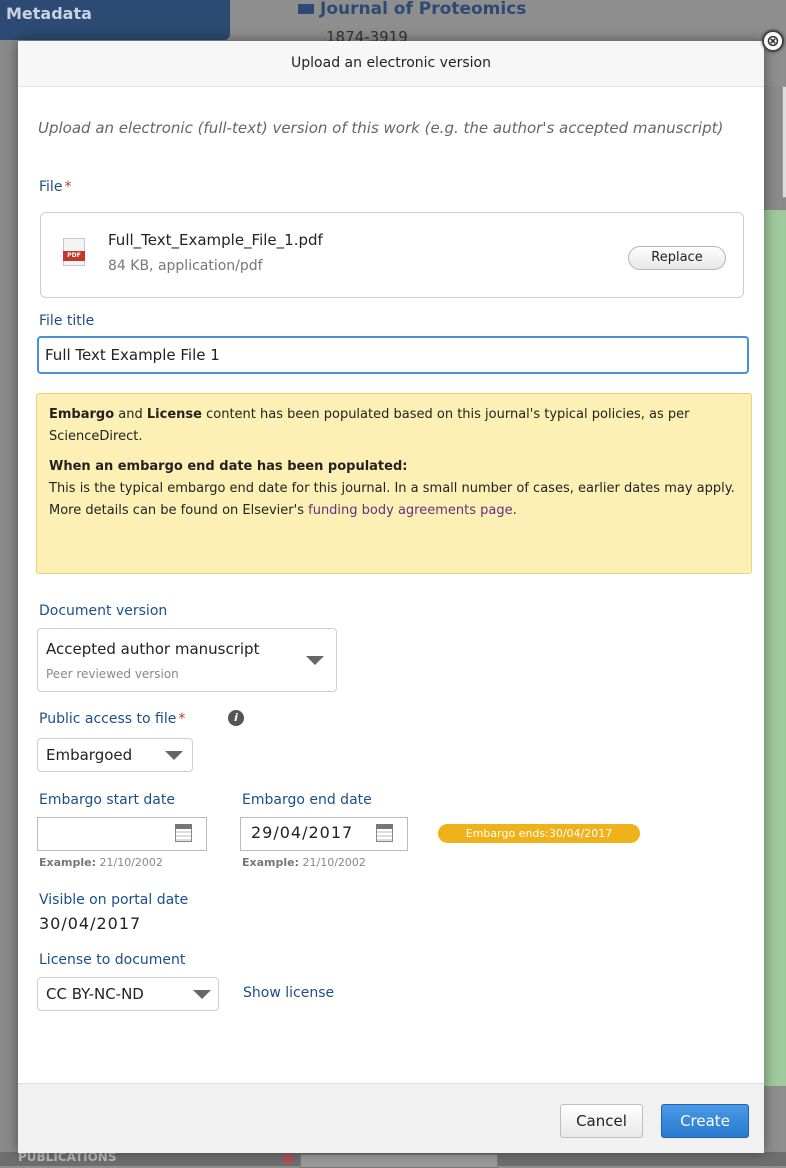  I want to click on file-label: File *, so click(55, 187).